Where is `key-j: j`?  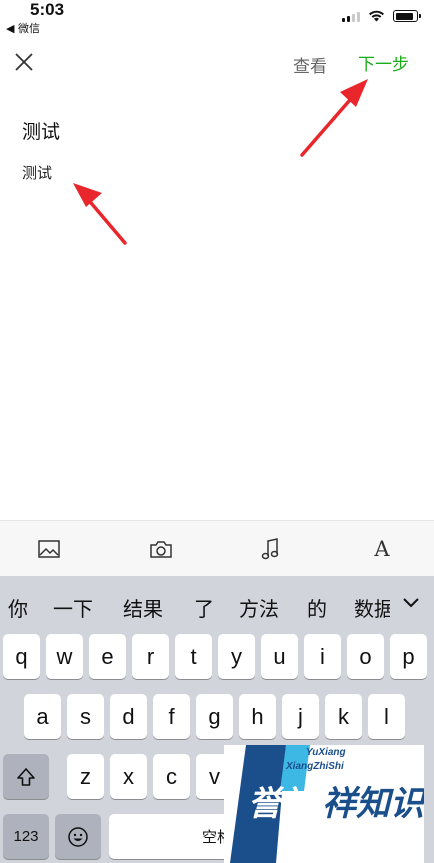
key-j: j is located at coordinates (300, 716).